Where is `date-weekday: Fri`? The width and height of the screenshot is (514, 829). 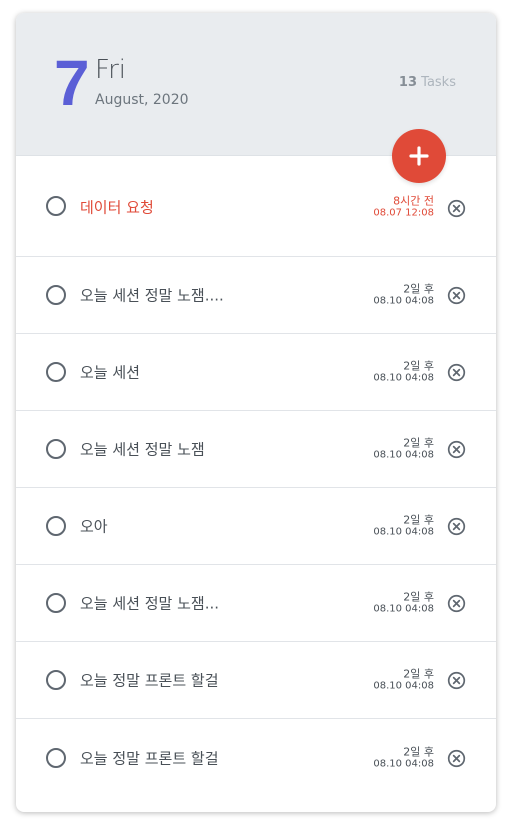
date-weekday: Fri is located at coordinates (110, 70).